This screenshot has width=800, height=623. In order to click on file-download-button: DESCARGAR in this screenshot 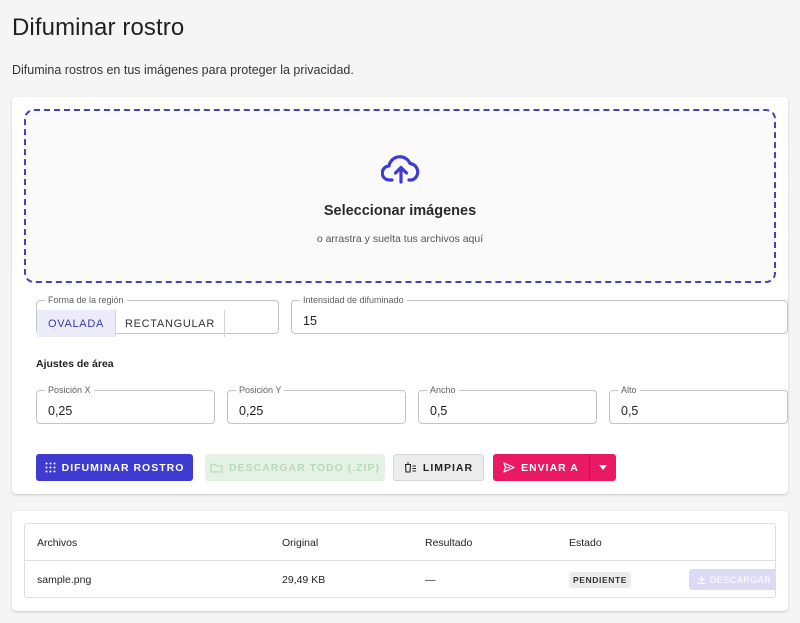, I will do `click(732, 579)`.